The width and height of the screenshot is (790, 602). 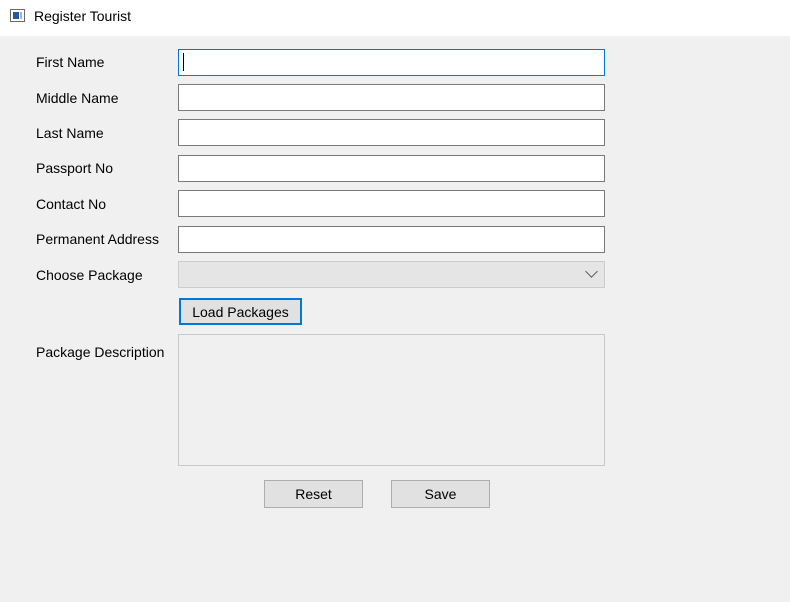 I want to click on first-name-label: First Name, so click(x=70, y=62).